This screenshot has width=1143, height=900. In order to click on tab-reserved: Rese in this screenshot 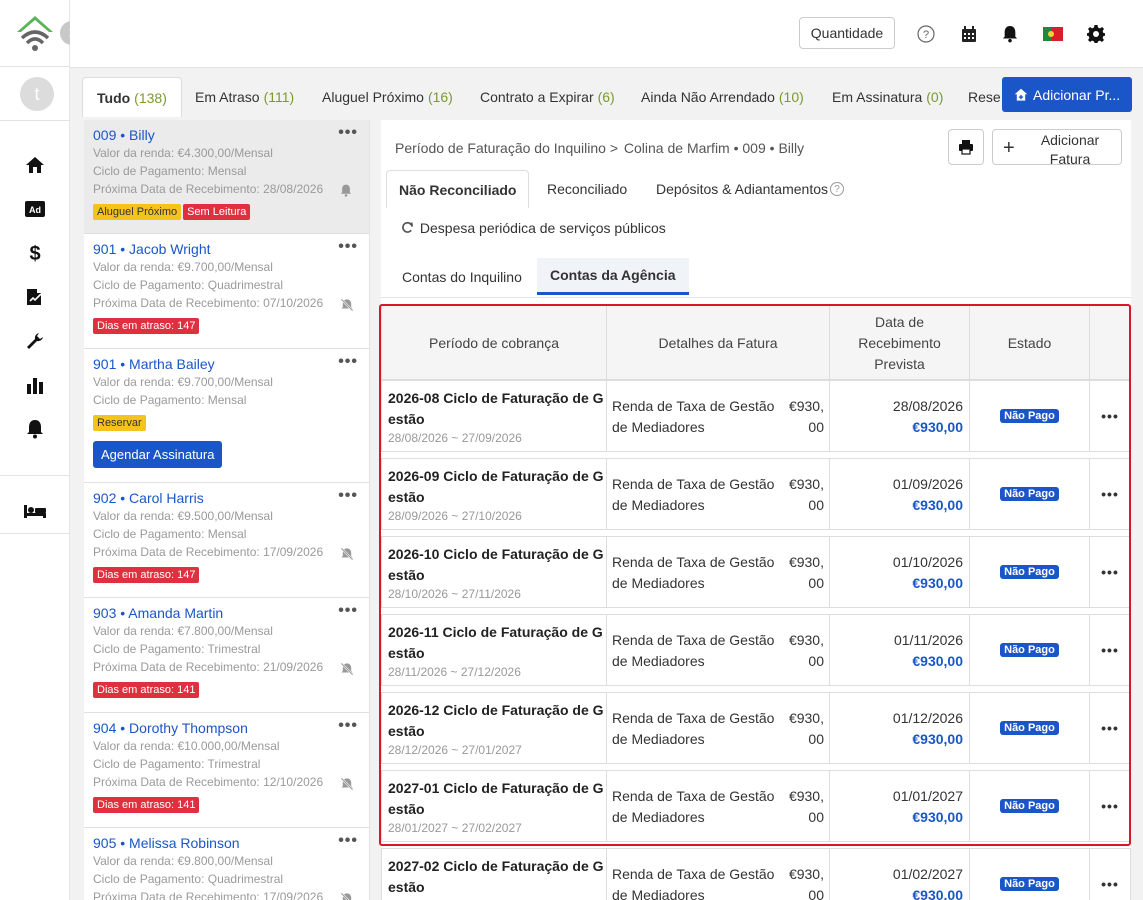, I will do `click(977, 97)`.